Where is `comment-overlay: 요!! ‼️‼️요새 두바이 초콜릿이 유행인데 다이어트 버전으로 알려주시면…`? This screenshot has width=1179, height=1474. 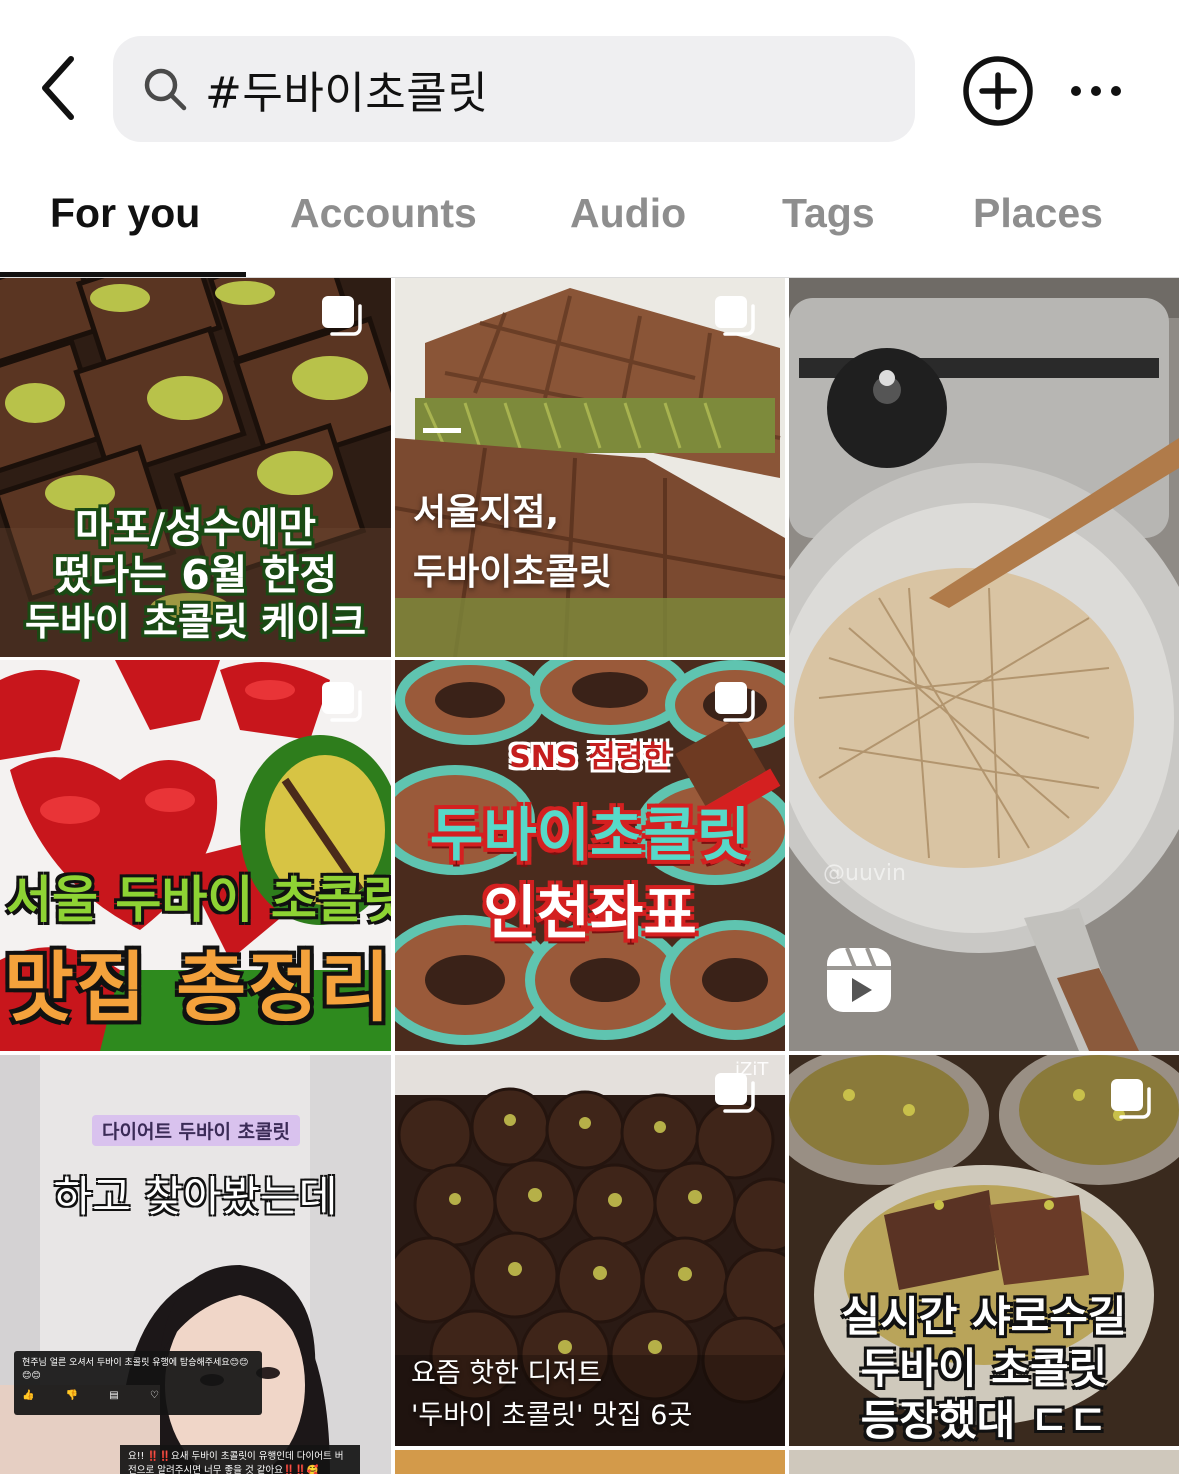 comment-overlay: 요!! ‼️‼️요새 두바이 초콜릿이 유행인데 다이어트 버전으로 알려주시면… is located at coordinates (240, 1459).